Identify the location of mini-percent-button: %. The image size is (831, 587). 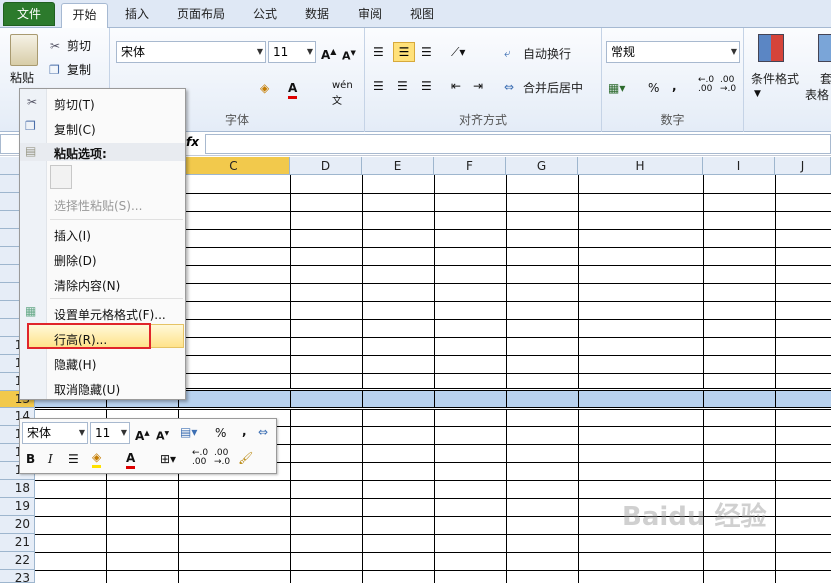
(220, 433).